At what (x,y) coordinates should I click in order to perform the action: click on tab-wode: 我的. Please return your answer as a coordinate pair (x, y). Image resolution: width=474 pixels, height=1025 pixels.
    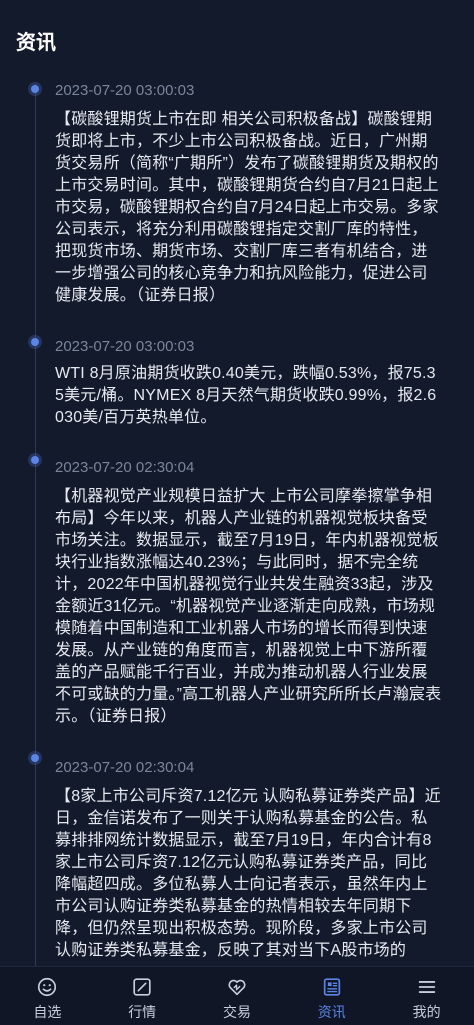
    Looking at the image, I should click on (426, 996).